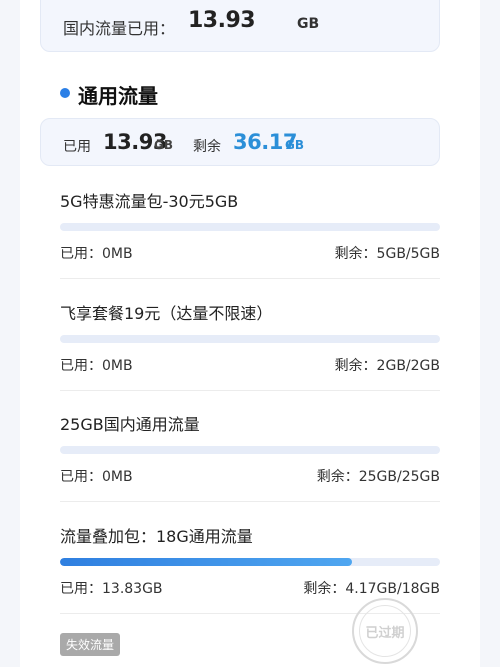 This screenshot has height=667, width=500. Describe the element at coordinates (250, 467) in the screenshot. I see `package-item: 25GB国内通用流量 已用：0MB 剩余：25GB/25GB` at that location.